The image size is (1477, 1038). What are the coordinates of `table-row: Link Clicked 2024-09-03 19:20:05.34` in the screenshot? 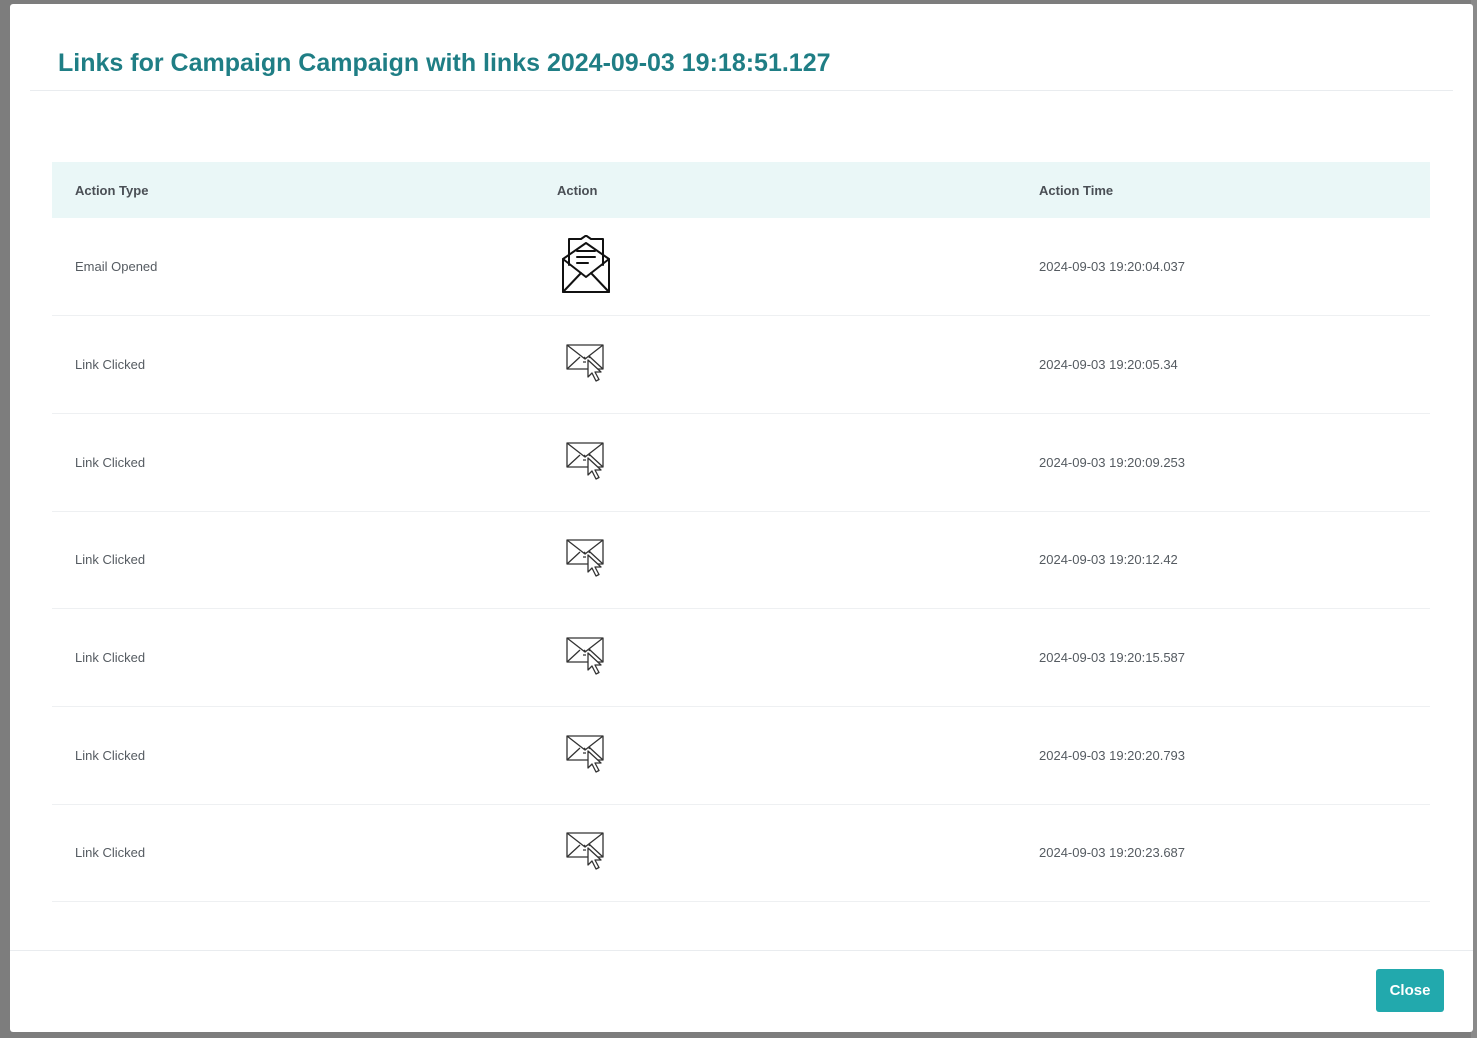 It's located at (741, 365).